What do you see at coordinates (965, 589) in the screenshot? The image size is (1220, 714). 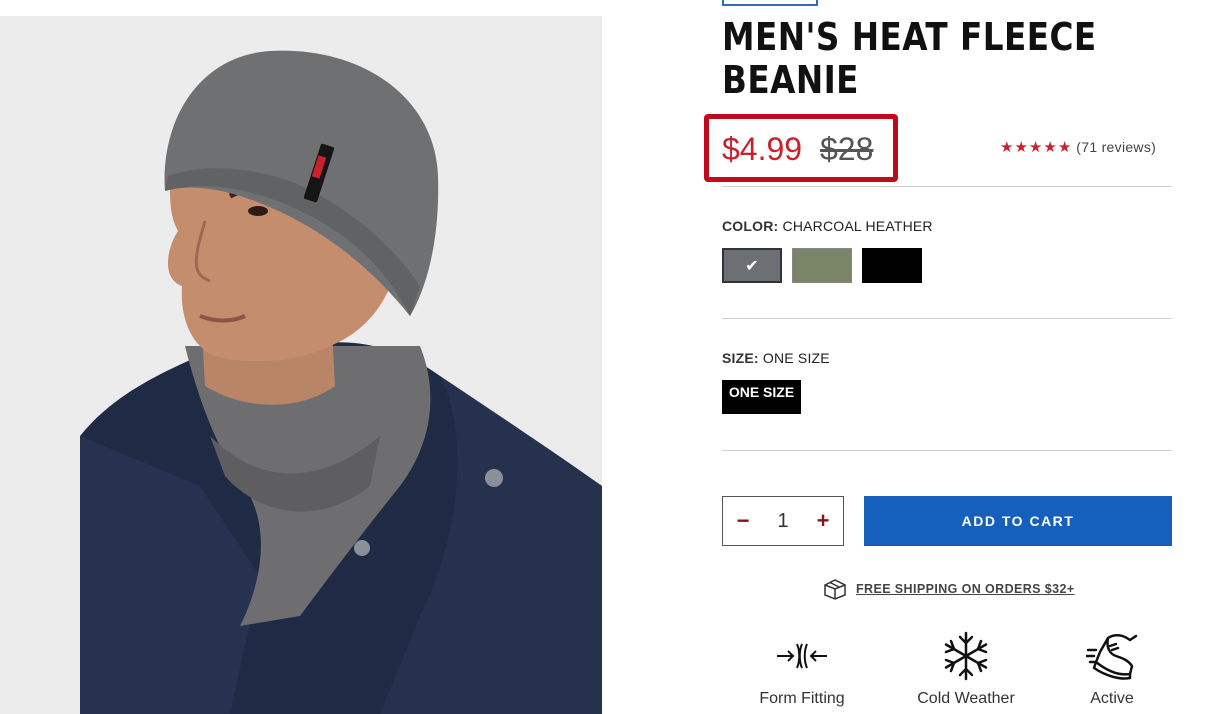 I see `free-shipping-text: FREE SHIPPING ON ORDERS $32+` at bounding box center [965, 589].